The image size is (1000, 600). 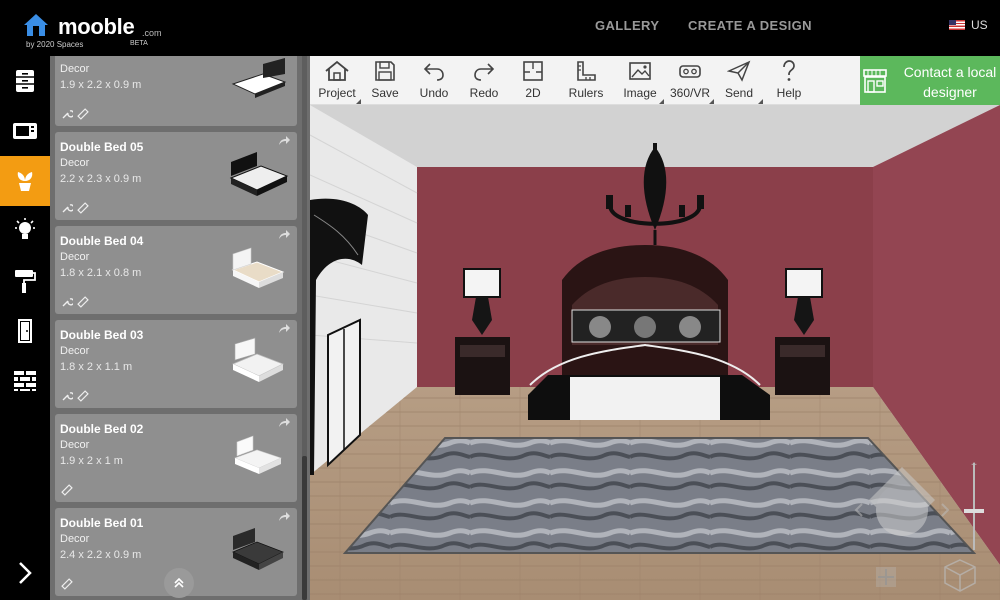 What do you see at coordinates (950, 82) in the screenshot?
I see `contact-designer-label: Contact a local designer` at bounding box center [950, 82].